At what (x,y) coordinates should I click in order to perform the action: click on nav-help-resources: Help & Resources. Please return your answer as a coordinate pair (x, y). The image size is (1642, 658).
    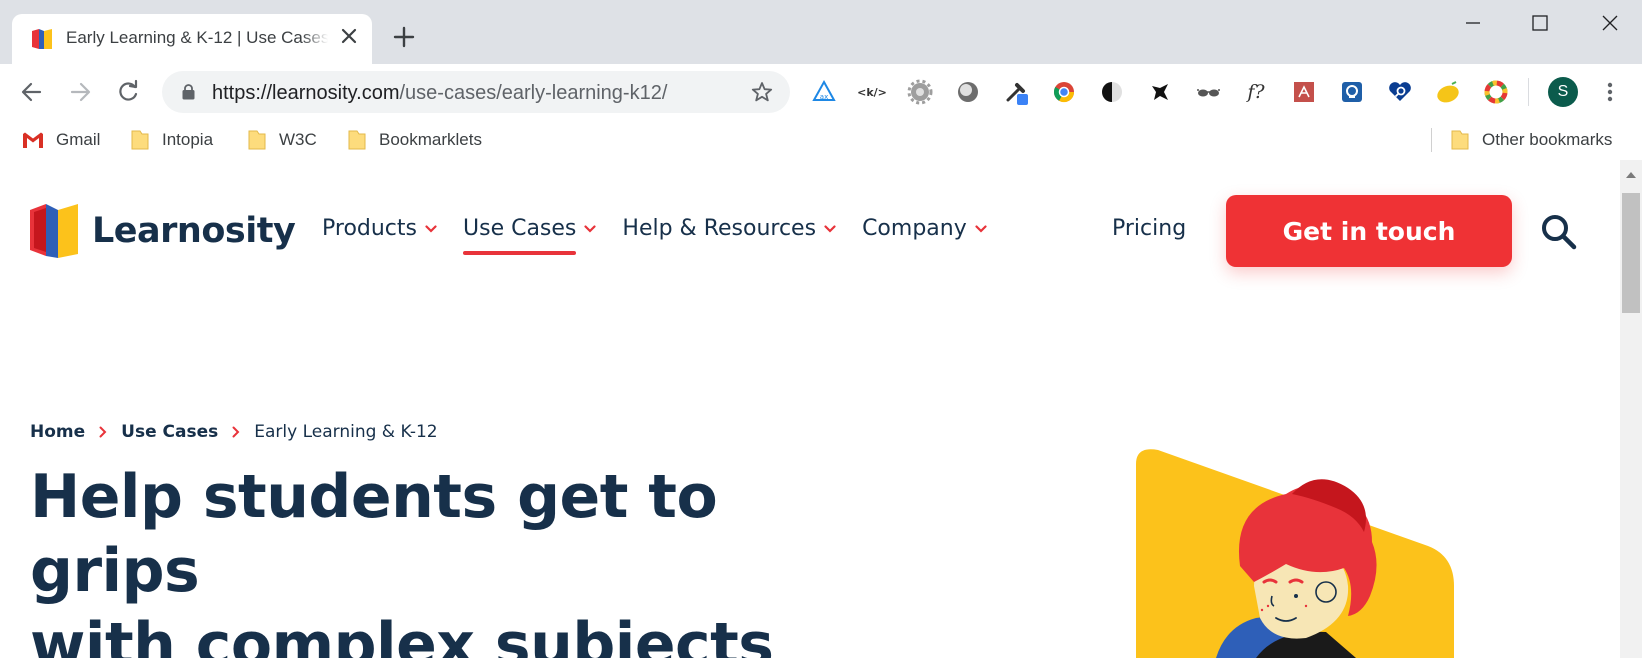
    Looking at the image, I should click on (729, 228).